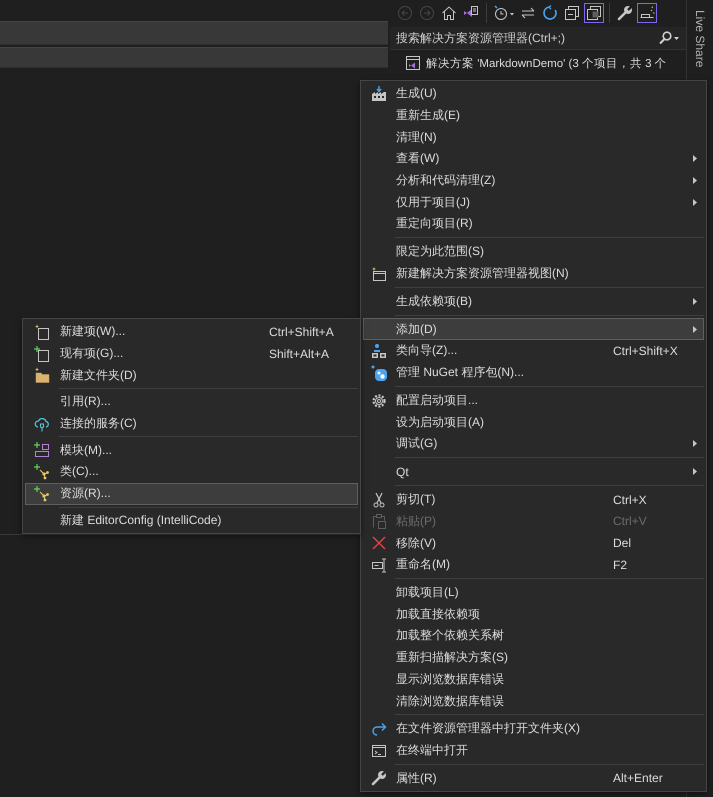 Image resolution: width=713 pixels, height=797 pixels. I want to click on menu-item: 在文件资源管理器中打开文件夹(X), so click(533, 729).